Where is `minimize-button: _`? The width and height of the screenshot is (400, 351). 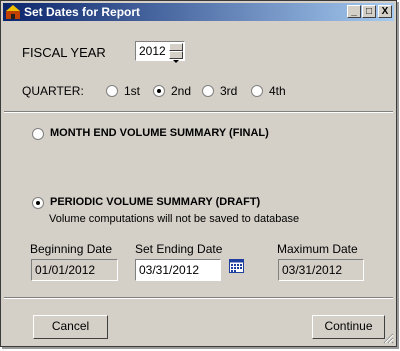
minimize-button: _ is located at coordinates (354, 11).